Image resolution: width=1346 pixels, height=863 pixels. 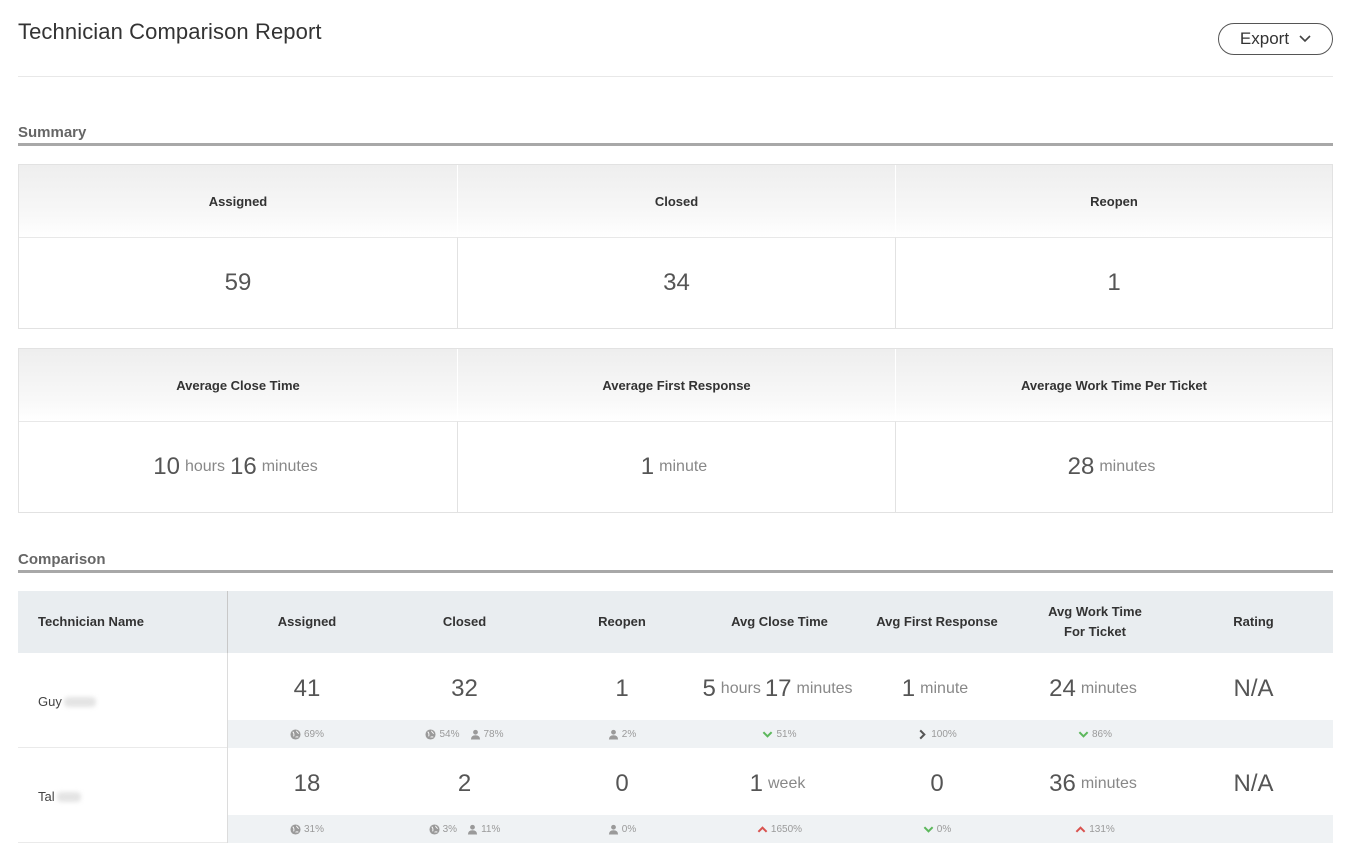 I want to click on summary-value-assigned: 59, so click(x=238, y=282).